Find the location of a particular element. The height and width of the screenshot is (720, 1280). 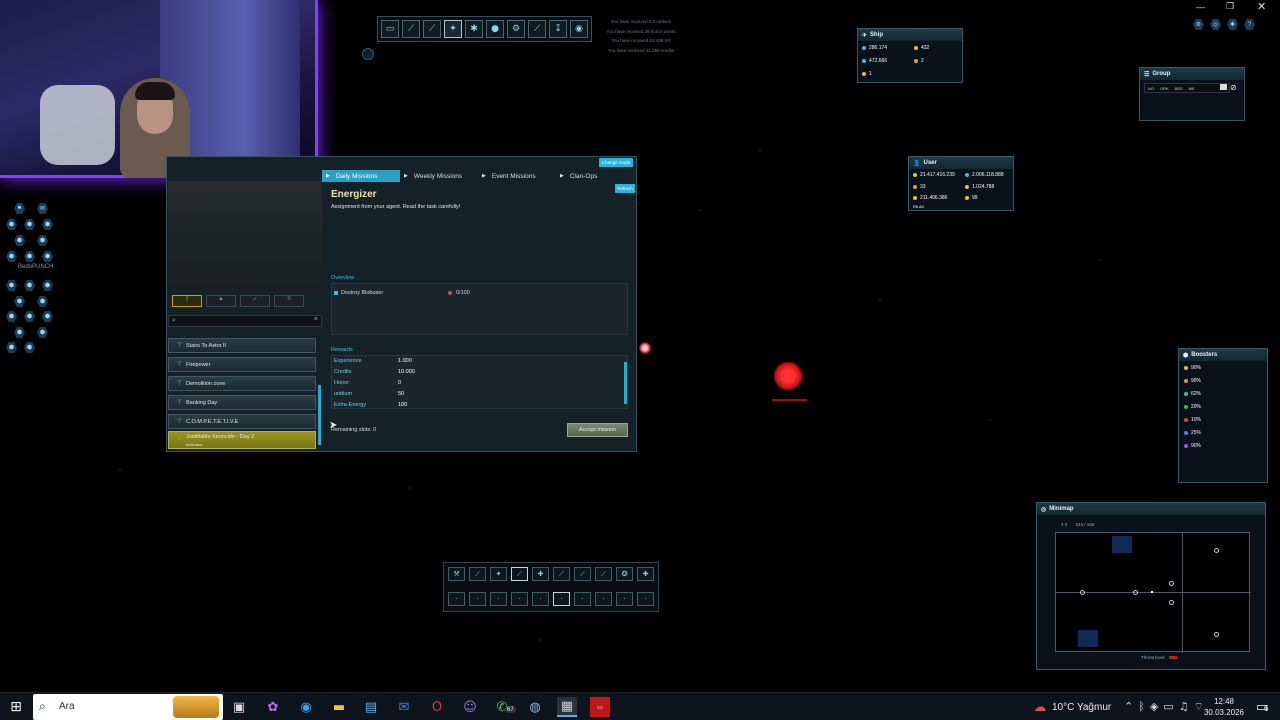

system-tray: ⌃ ᛒ ◈ ▭ ♫ ⌔ is located at coordinates (1164, 707).